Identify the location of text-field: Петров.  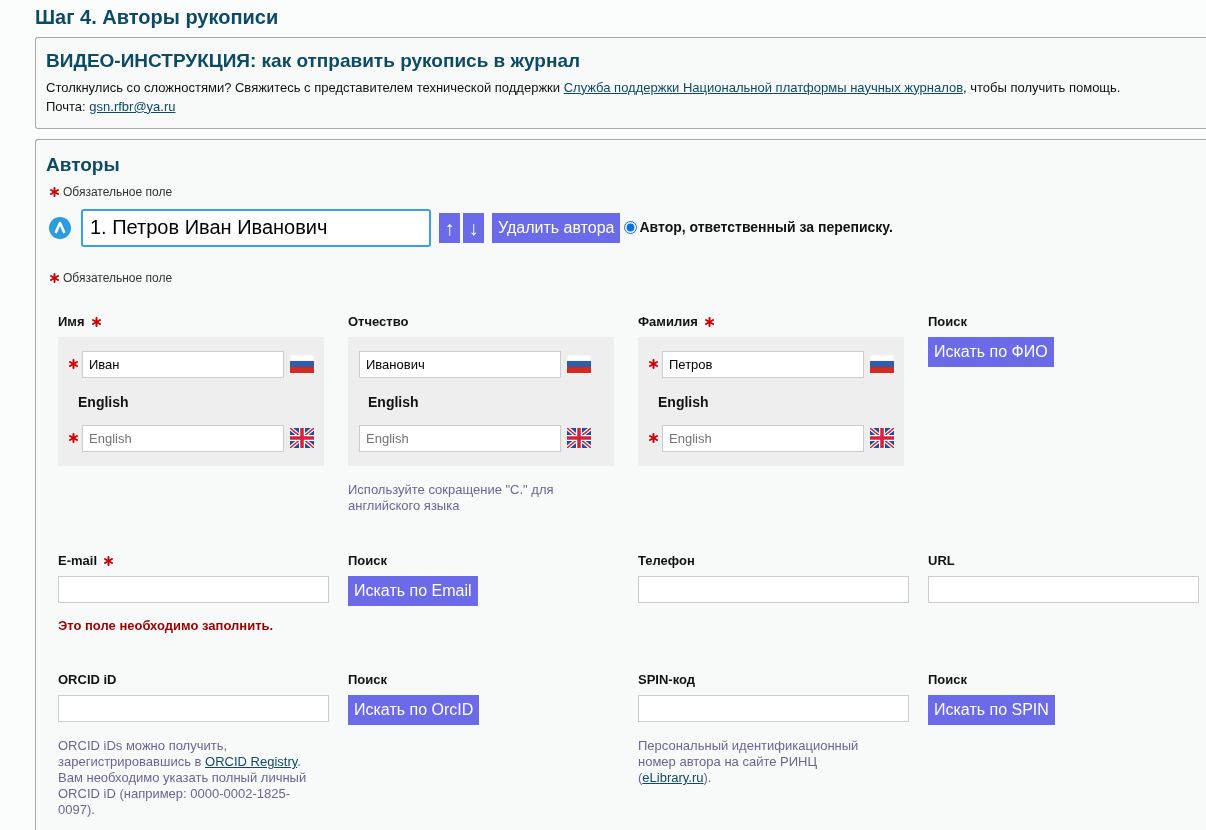
(763, 364).